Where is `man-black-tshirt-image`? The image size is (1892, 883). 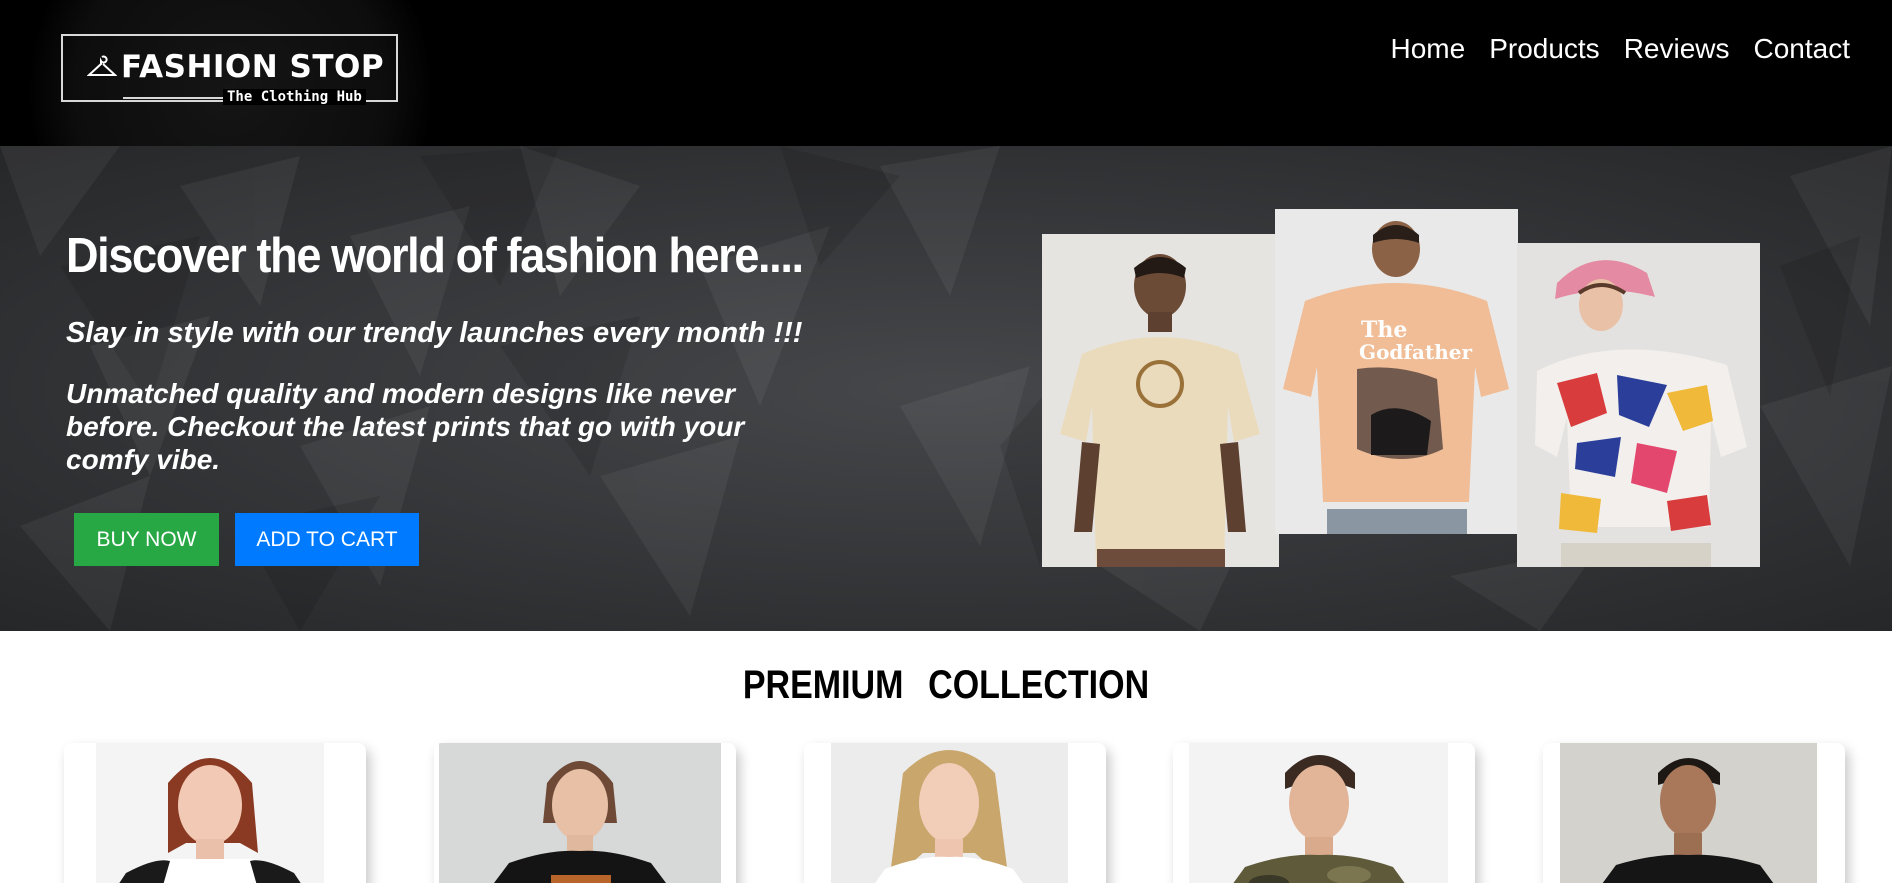
man-black-tshirt-image is located at coordinates (1688, 813).